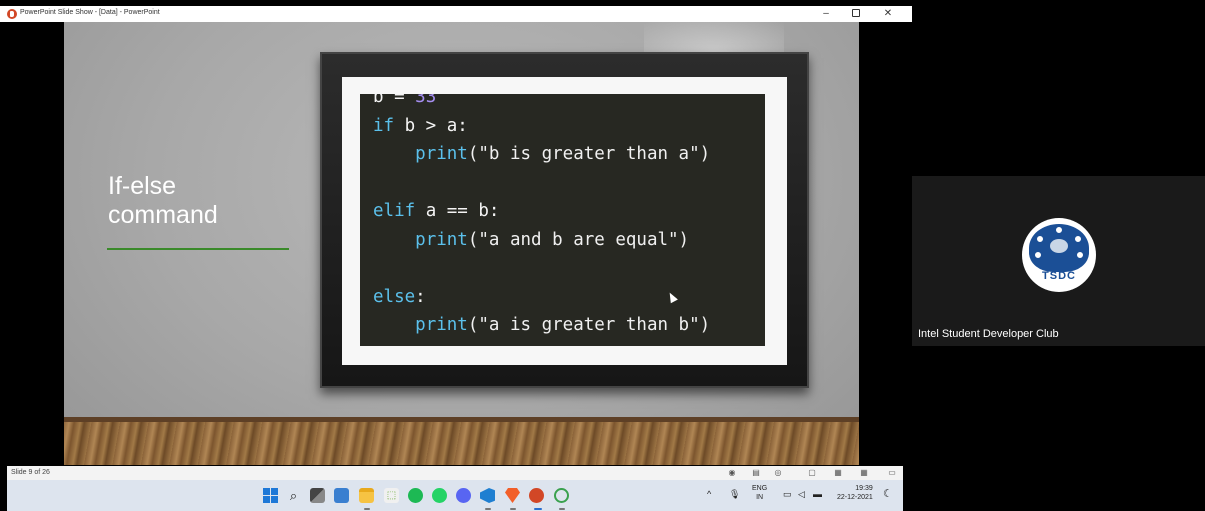 The image size is (1205, 511). What do you see at coordinates (420, 296) in the screenshot?
I see `code-token: :` at bounding box center [420, 296].